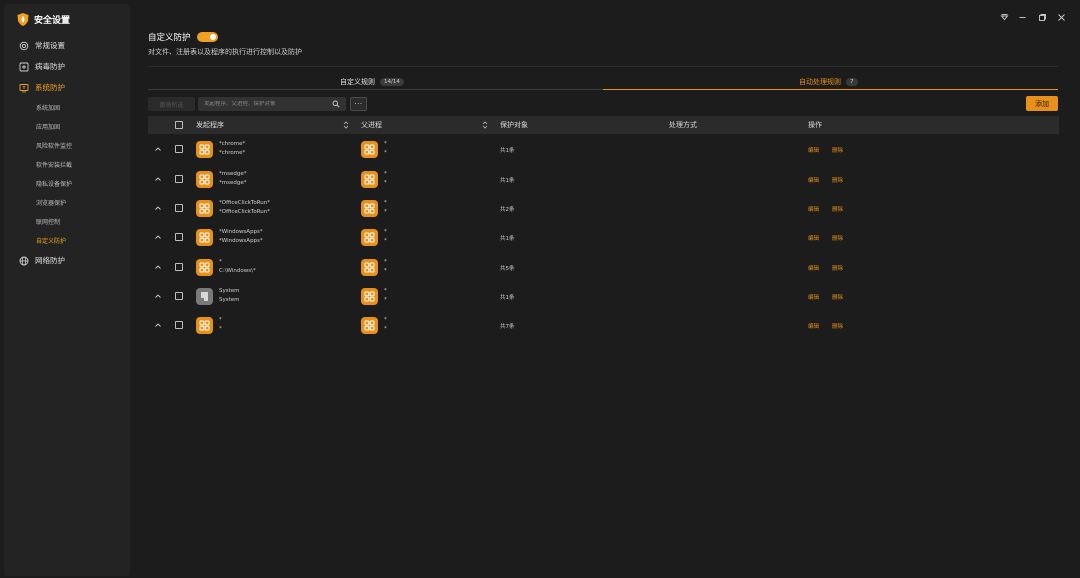 The height and width of the screenshot is (578, 1080). What do you see at coordinates (1004, 17) in the screenshot?
I see `dropdown-icon` at bounding box center [1004, 17].